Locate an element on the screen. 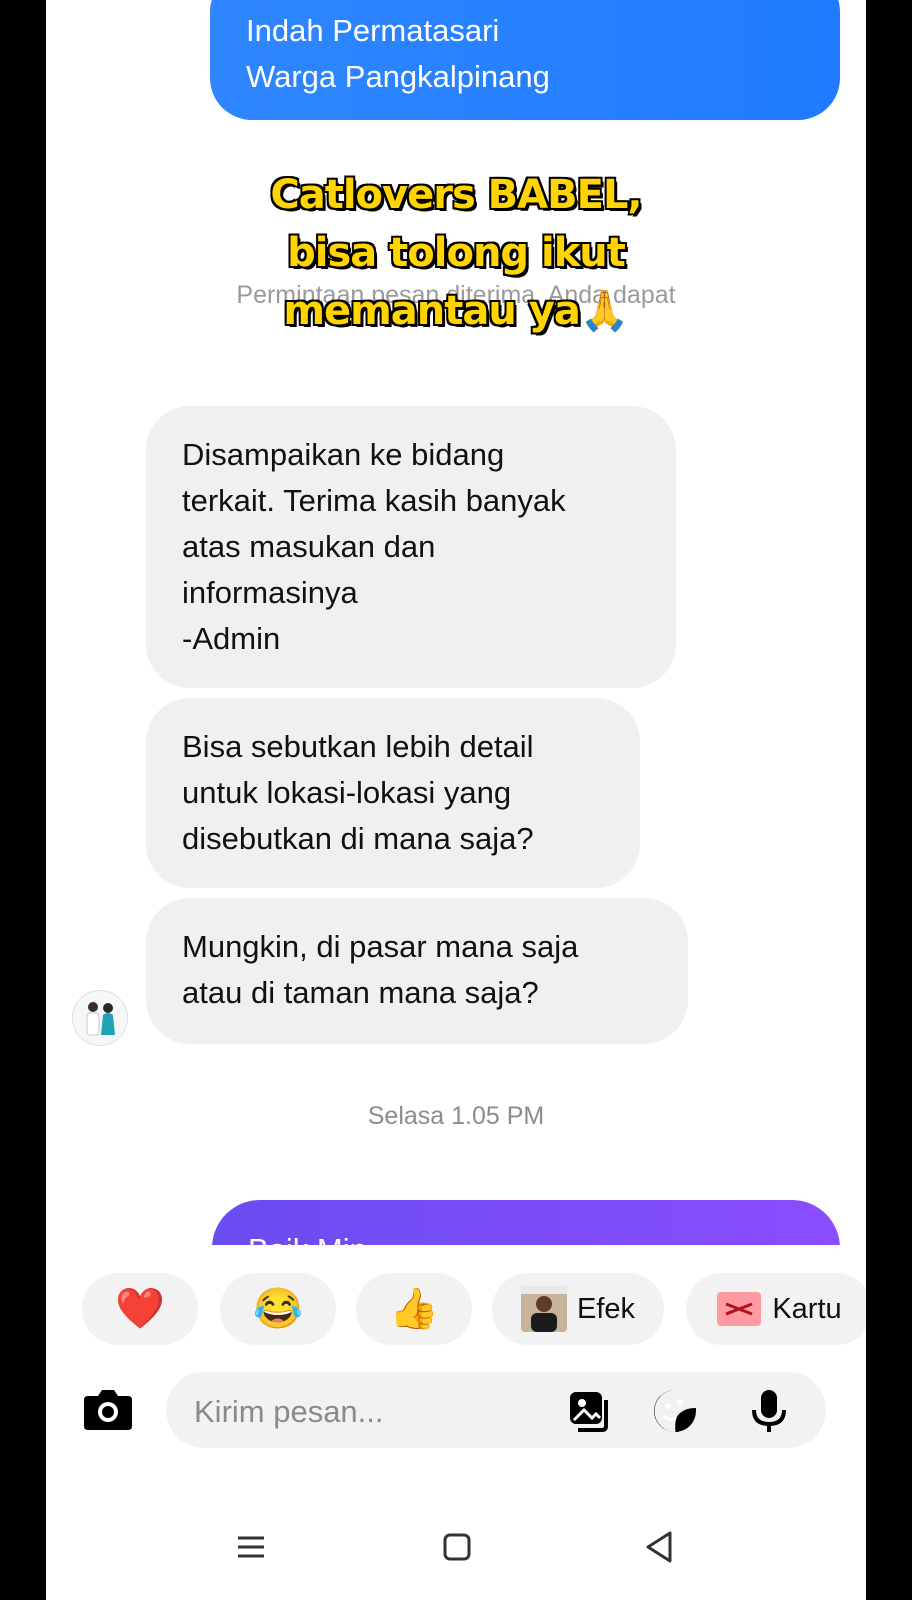  caption-line-1: Catlovers BABEL, is located at coordinates (456, 195).